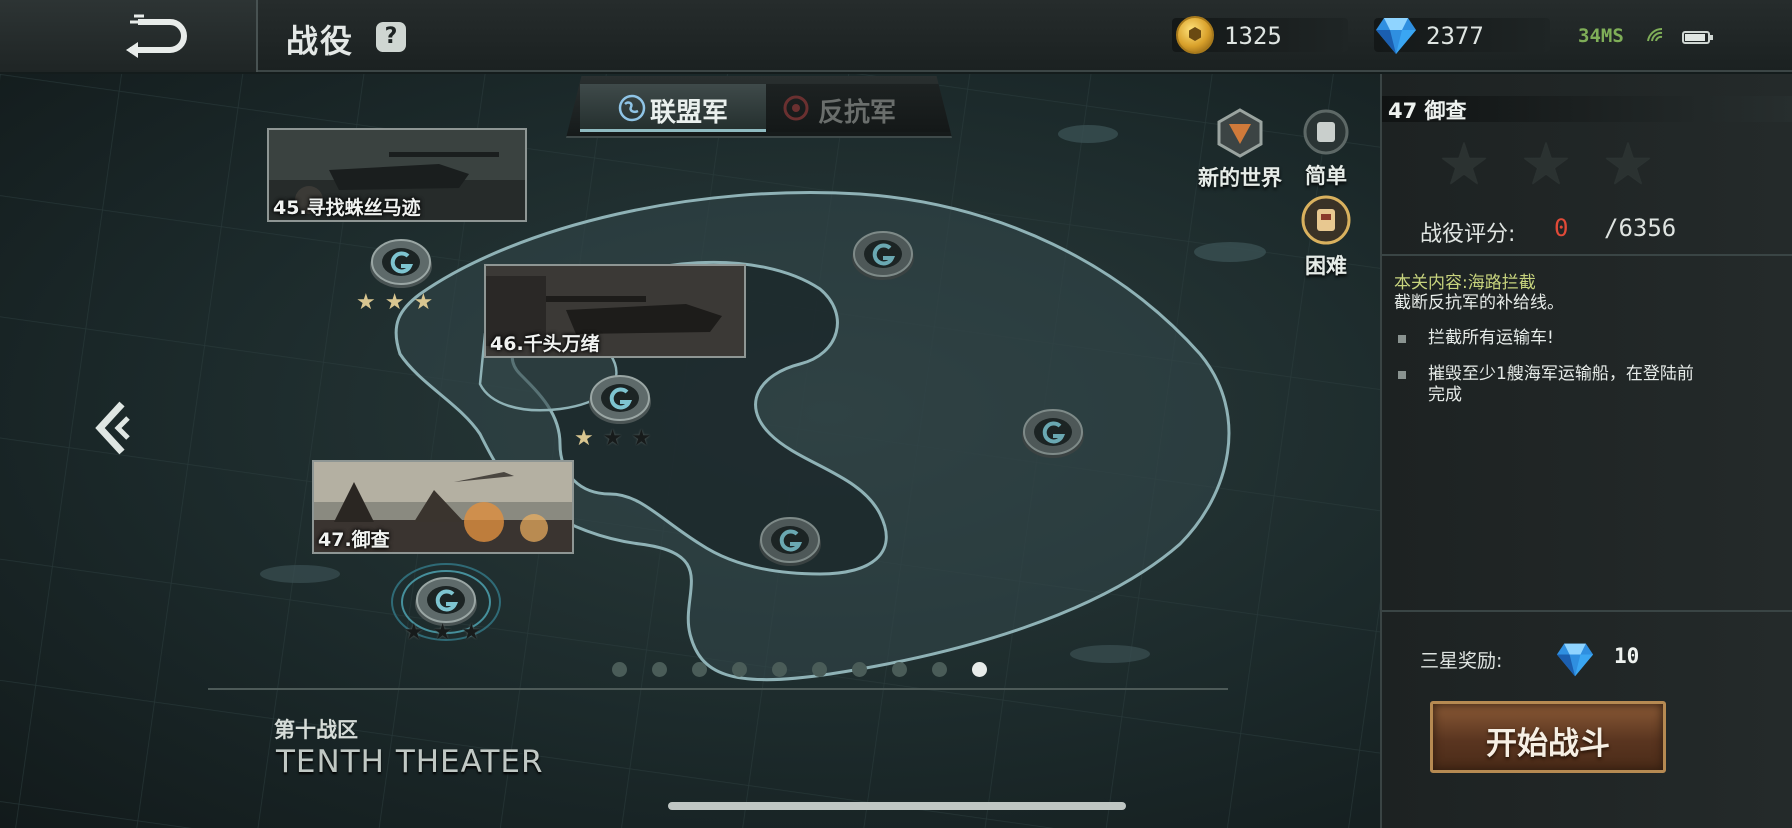 This screenshot has height=828, width=1792. I want to click on new-world-label: 新的世界, so click(1240, 178).